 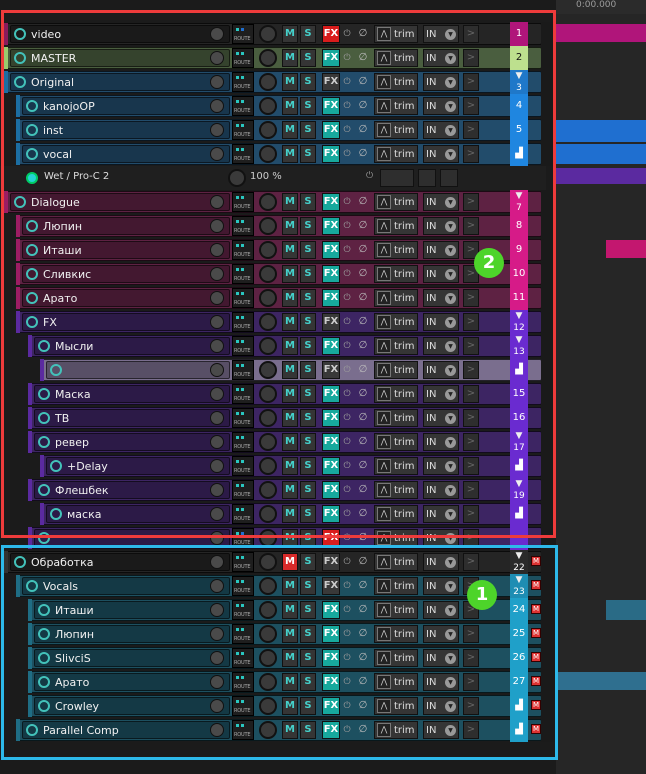 What do you see at coordinates (278, 130) in the screenshot?
I see `track-row: inst ROUTE M S FX ⏻ ∅ ⋀ trim IN ▼ >5` at bounding box center [278, 130].